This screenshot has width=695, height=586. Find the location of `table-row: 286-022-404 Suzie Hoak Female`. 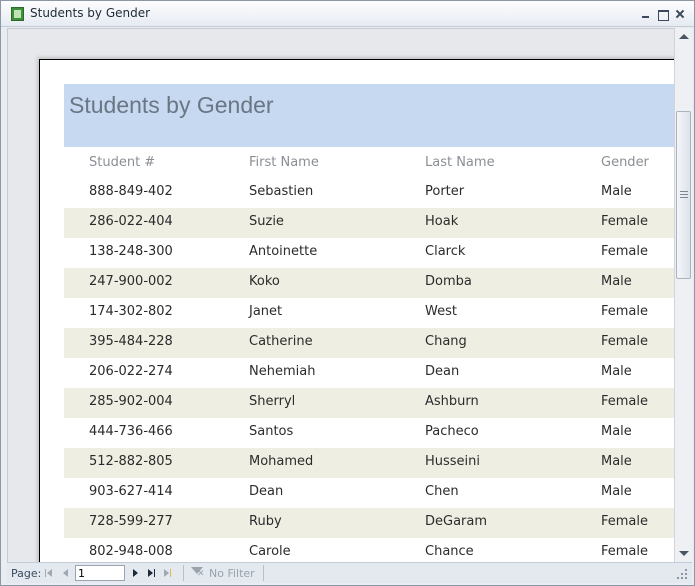

table-row: 286-022-404 Suzie Hoak Female is located at coordinates (369, 223).